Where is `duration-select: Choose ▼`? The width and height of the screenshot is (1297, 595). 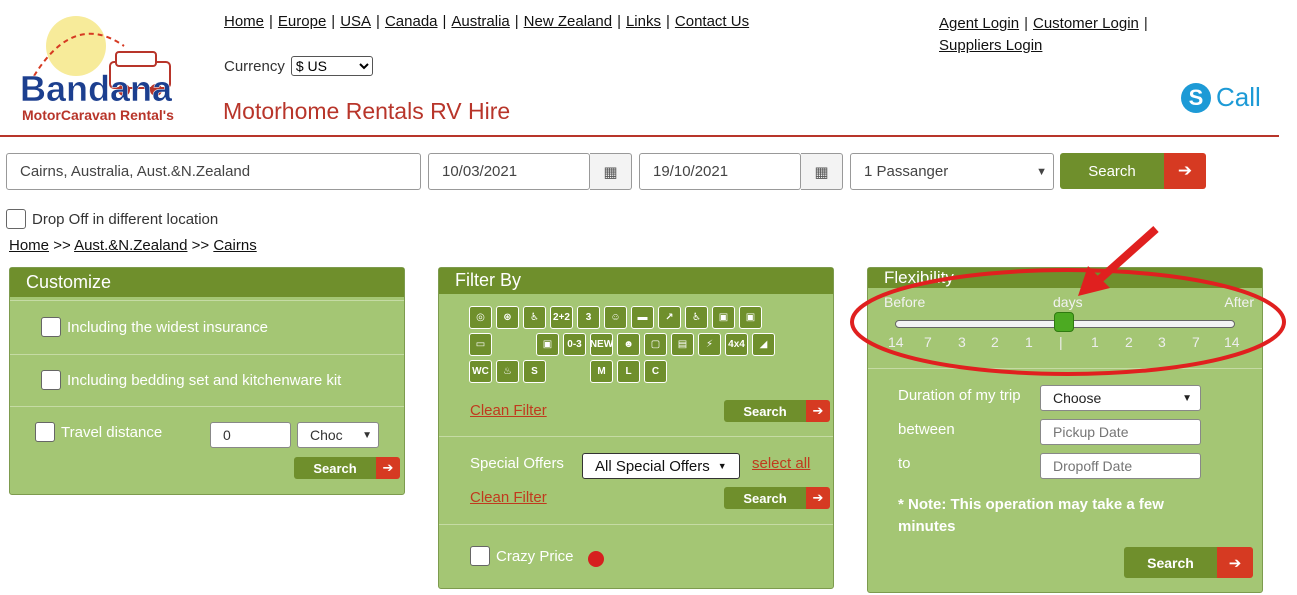
duration-select: Choose ▼ is located at coordinates (1120, 398).